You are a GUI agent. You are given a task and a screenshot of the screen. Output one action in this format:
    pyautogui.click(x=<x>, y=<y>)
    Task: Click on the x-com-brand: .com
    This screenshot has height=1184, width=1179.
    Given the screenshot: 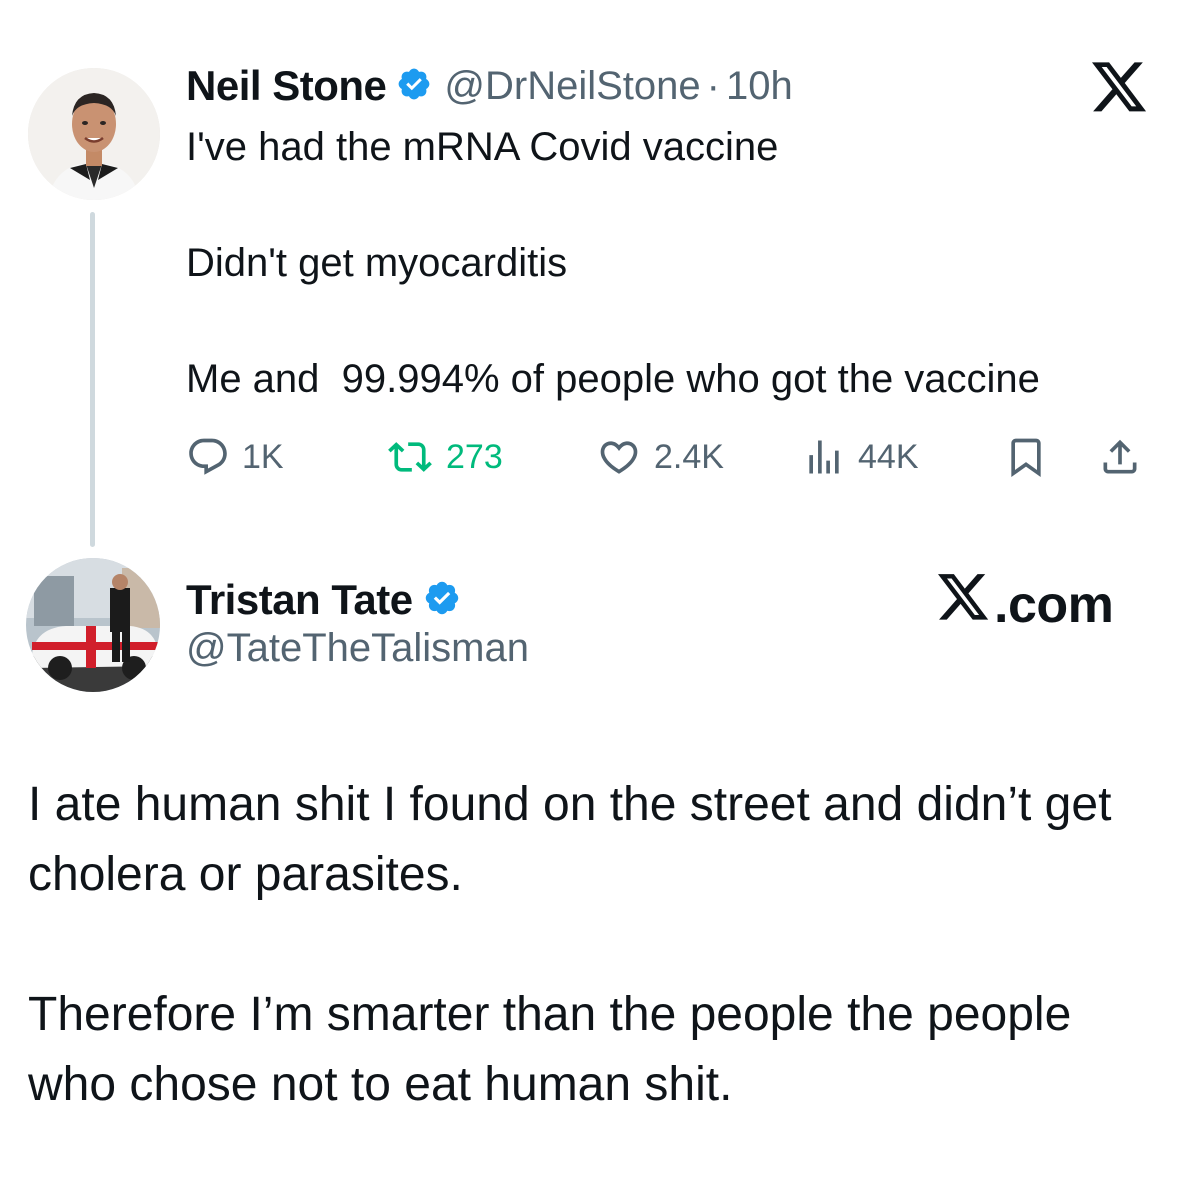 What is the action you would take?
    pyautogui.click(x=1026, y=604)
    